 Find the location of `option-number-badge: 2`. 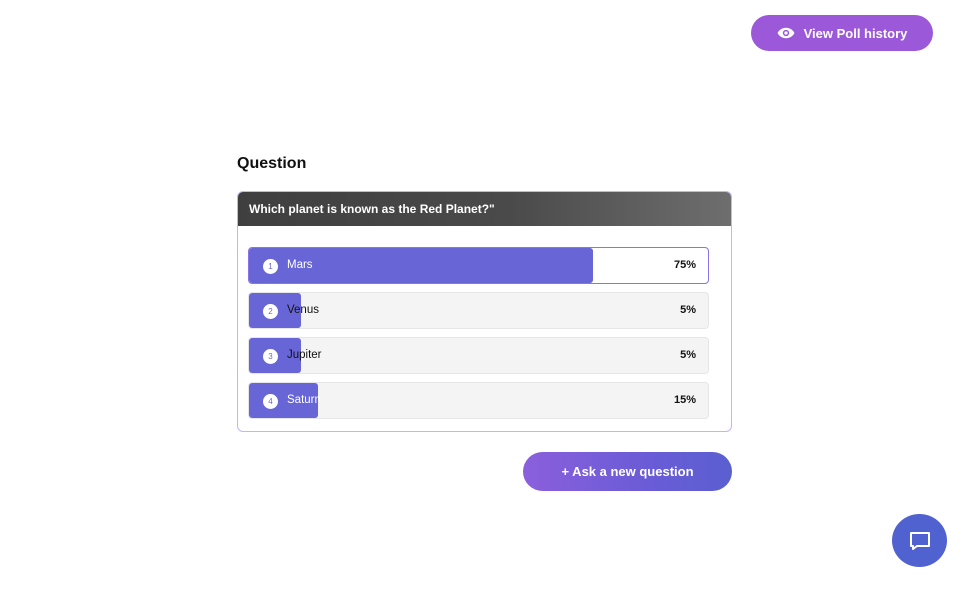

option-number-badge: 2 is located at coordinates (270, 311).